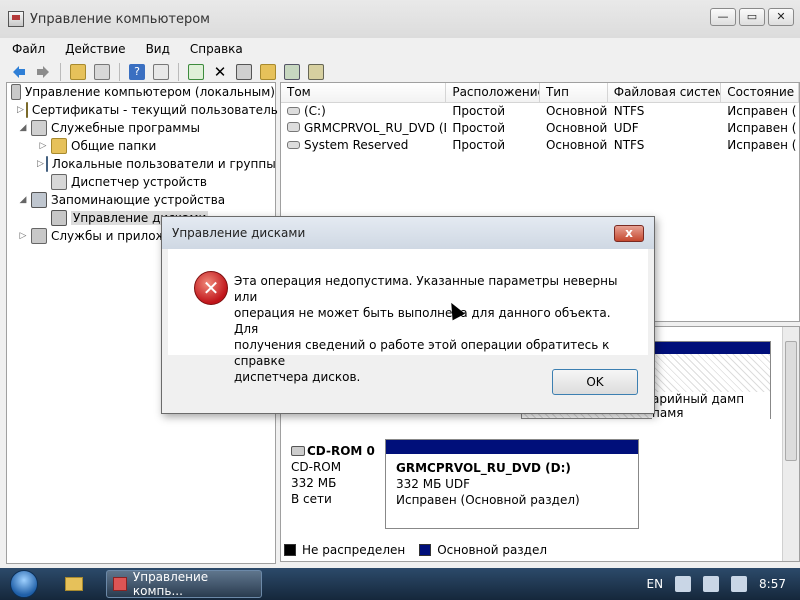 Image resolution: width=800 pixels, height=600 pixels. I want to click on layout-cell: Простой, so click(479, 111).